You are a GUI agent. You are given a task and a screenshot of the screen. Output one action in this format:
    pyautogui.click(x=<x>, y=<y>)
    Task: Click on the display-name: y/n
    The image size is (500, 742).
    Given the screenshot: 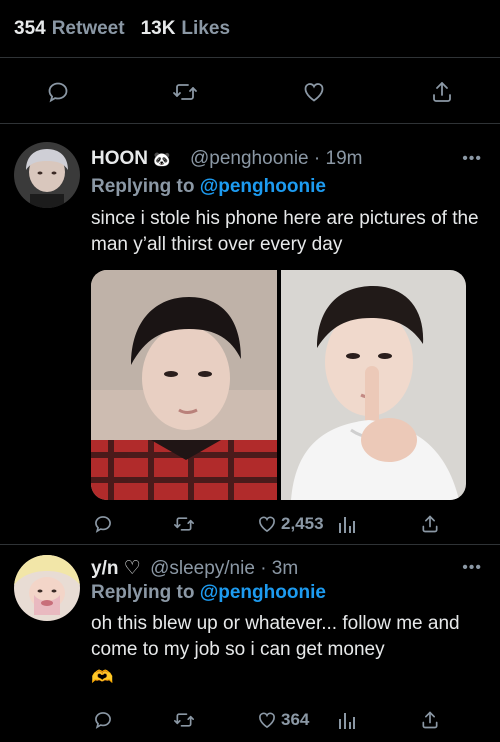 What is the action you would take?
    pyautogui.click(x=104, y=568)
    